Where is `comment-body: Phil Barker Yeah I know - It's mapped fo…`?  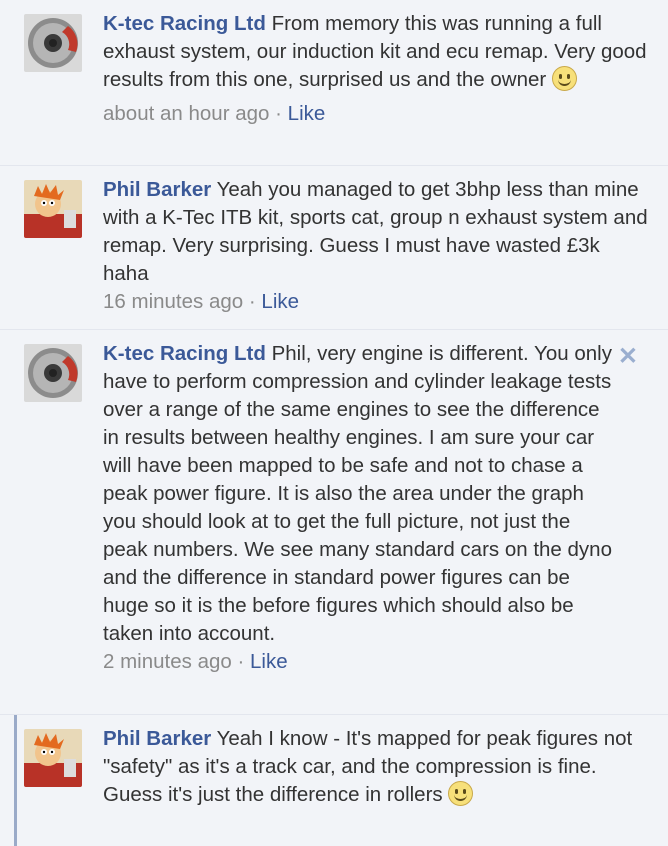
comment-body: Phil Barker Yeah I know - It's mapped fo… is located at coordinates (376, 767).